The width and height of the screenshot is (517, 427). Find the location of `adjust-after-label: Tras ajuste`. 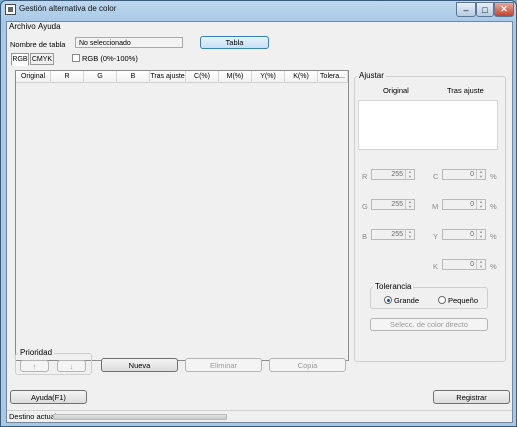

adjust-after-label: Tras ajuste is located at coordinates (465, 90).